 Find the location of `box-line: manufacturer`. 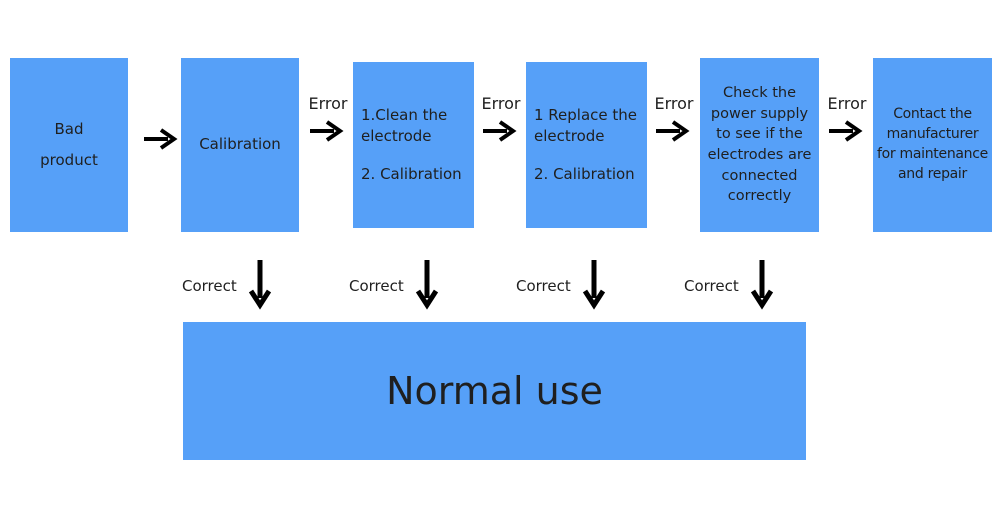

box-line: manufacturer is located at coordinates (932, 134).